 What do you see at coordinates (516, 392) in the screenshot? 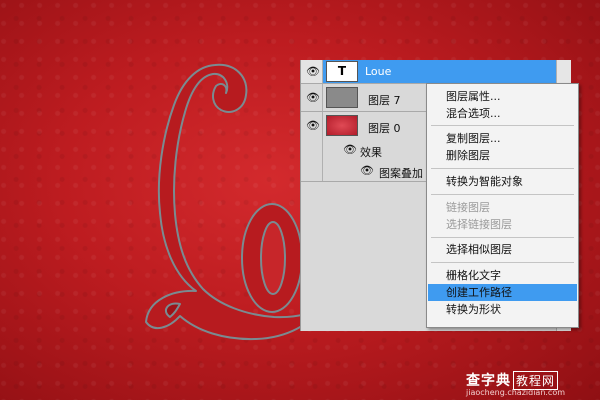
I see `watermark-url: jiaocheng.chazidian.com` at bounding box center [516, 392].